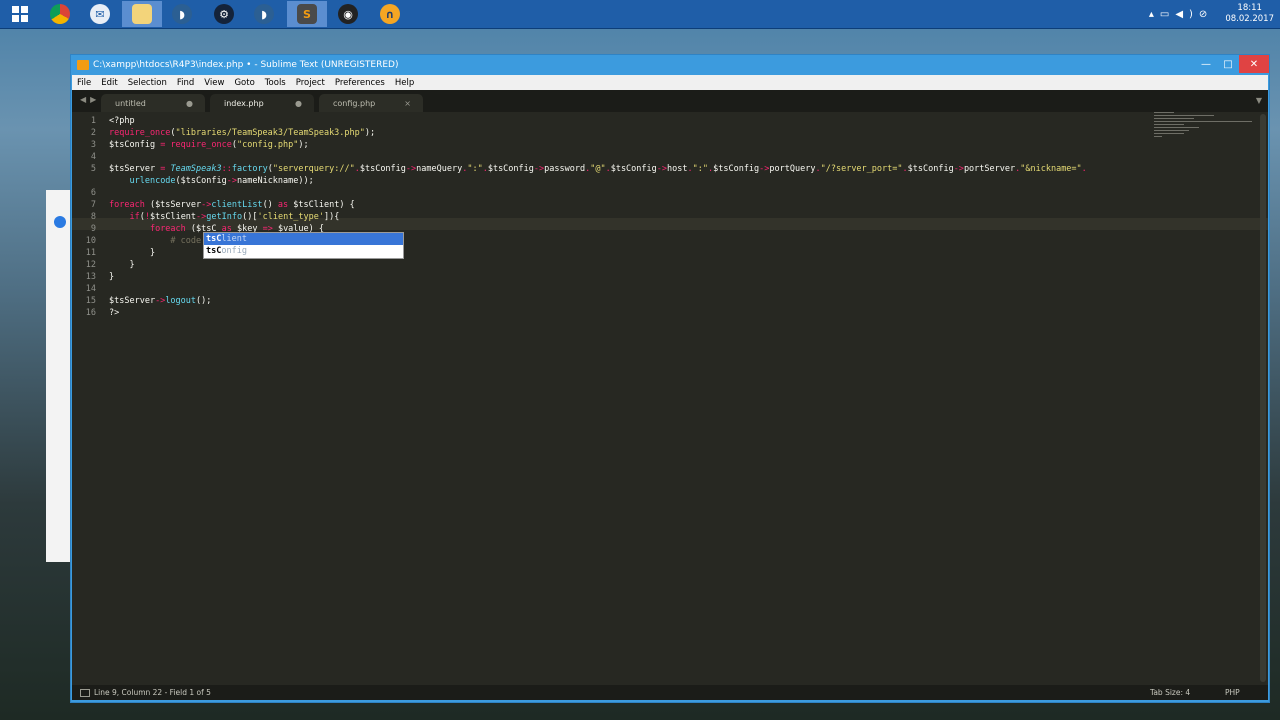 This screenshot has width=1280, height=720. I want to click on taskbar-explorer, so click(142, 14).